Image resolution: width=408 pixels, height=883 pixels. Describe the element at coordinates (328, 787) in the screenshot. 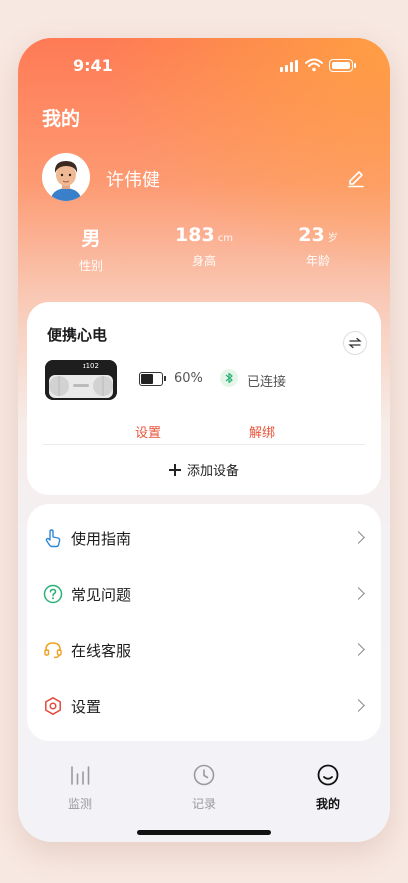

I see `tab-mine: 我的` at that location.